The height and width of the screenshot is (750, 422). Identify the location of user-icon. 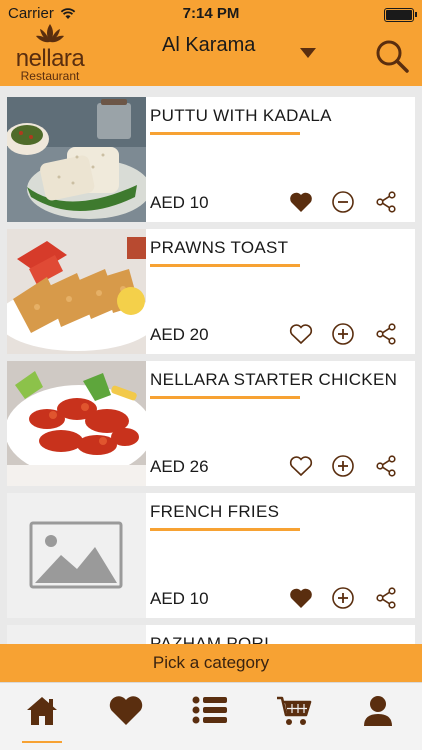
(378, 711).